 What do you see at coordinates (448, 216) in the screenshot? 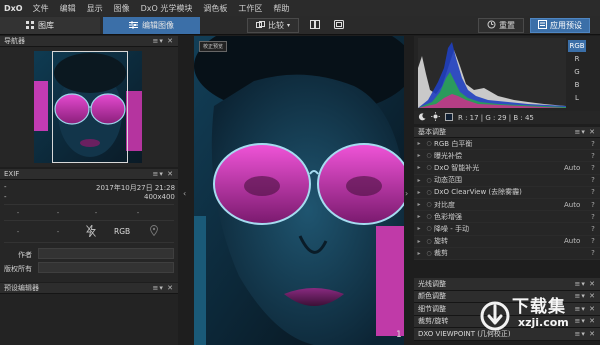
I see `correction-label: 色彩增强` at bounding box center [448, 216].